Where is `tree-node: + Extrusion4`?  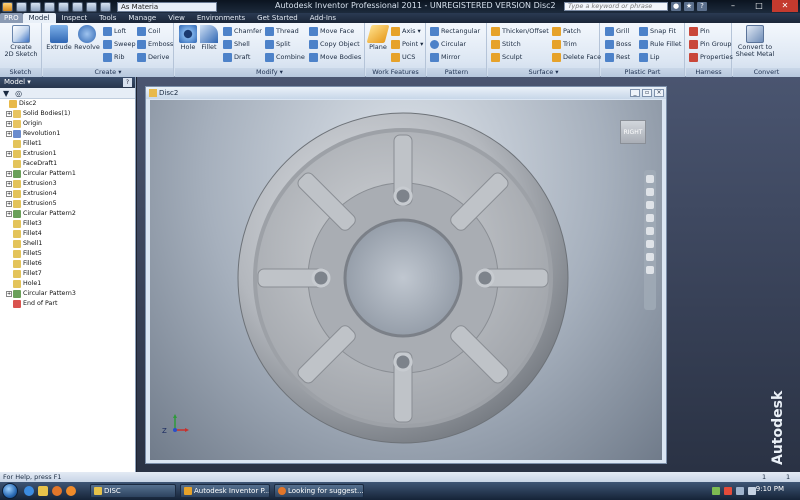
tree-node: + Extrusion4 is located at coordinates (67, 194).